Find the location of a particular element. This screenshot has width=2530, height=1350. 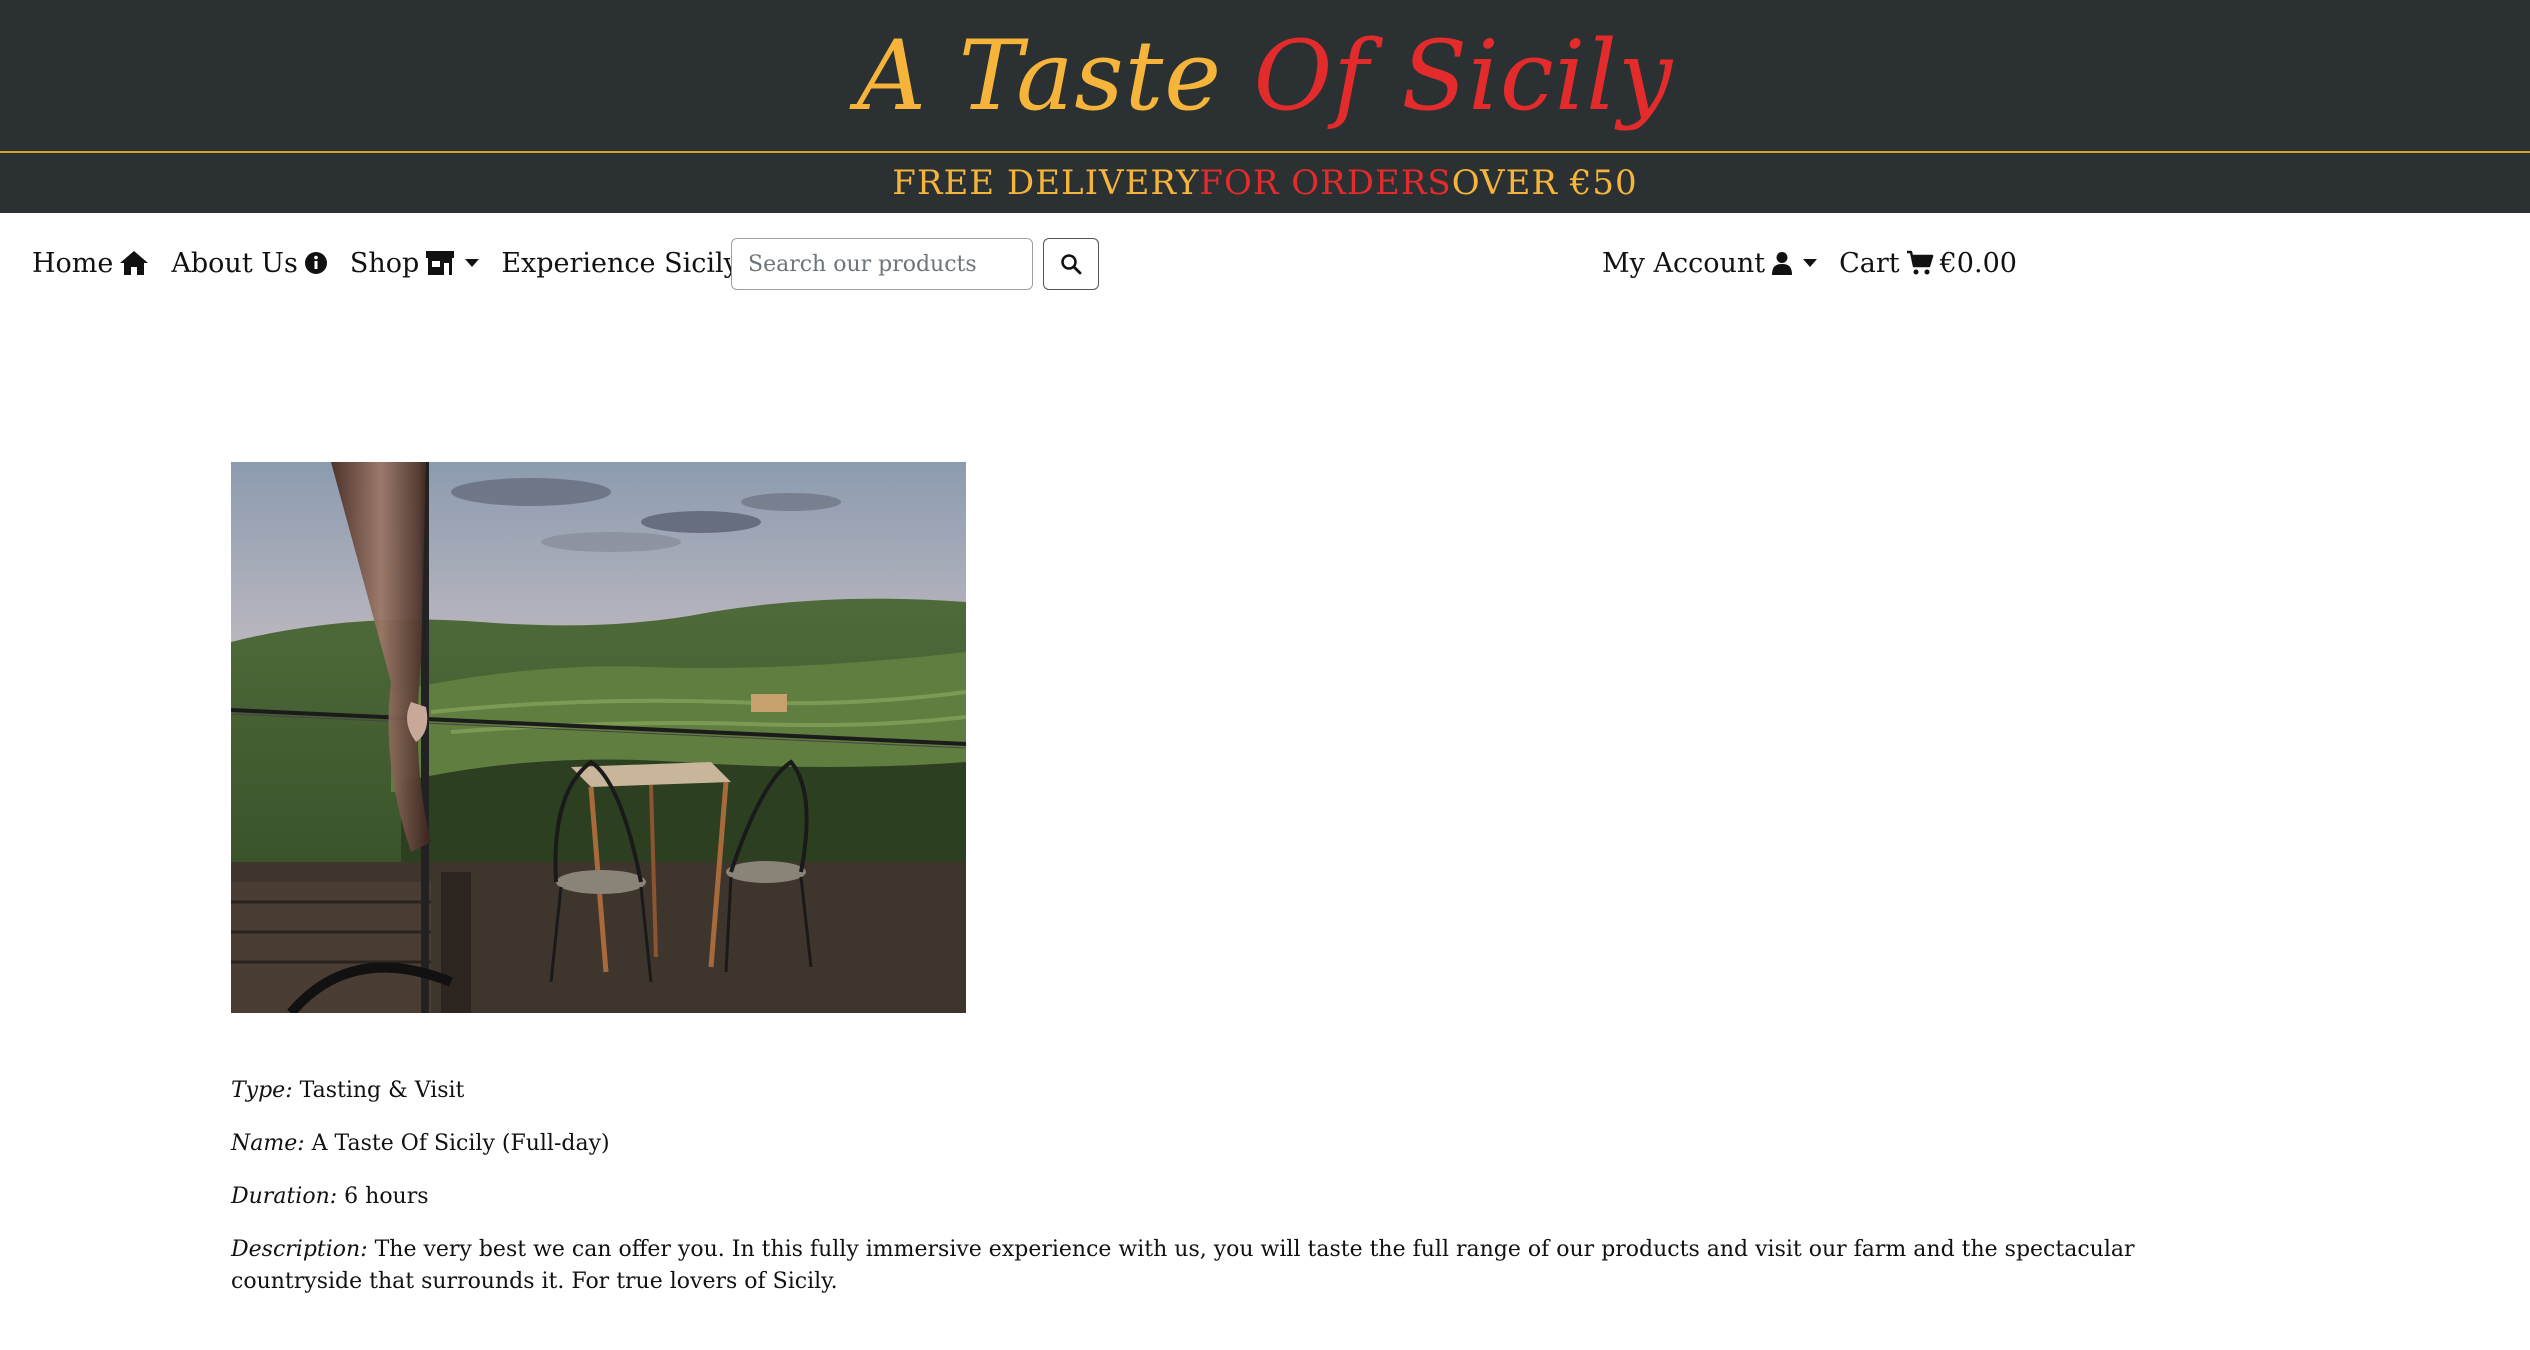

duration-label: Duration: is located at coordinates (284, 1196).